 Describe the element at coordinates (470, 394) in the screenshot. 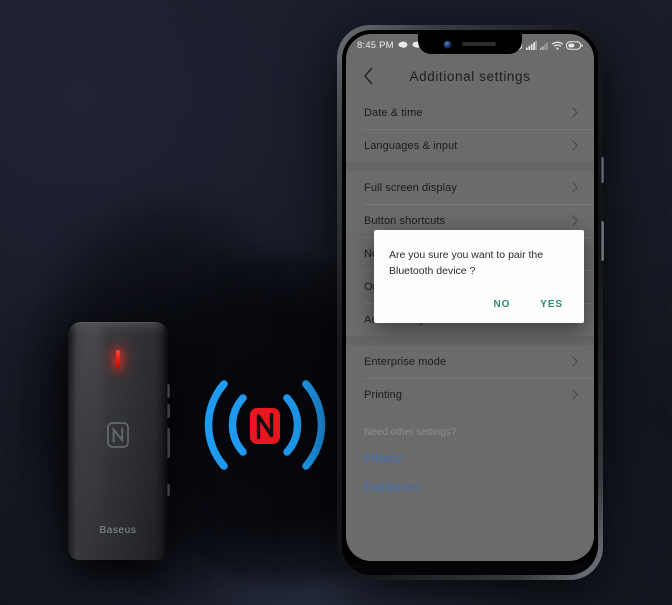

I see `settings-row-printing: Printing` at that location.